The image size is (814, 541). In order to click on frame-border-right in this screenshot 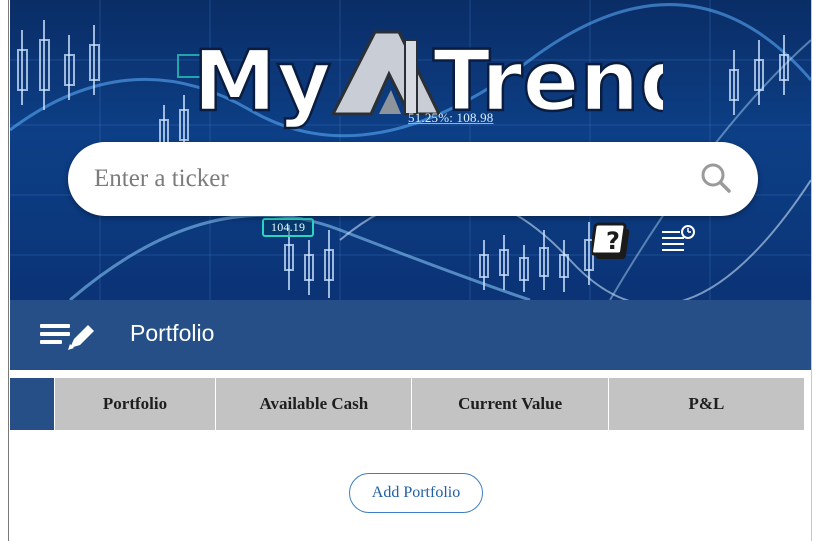, I will do `click(811, 270)`.